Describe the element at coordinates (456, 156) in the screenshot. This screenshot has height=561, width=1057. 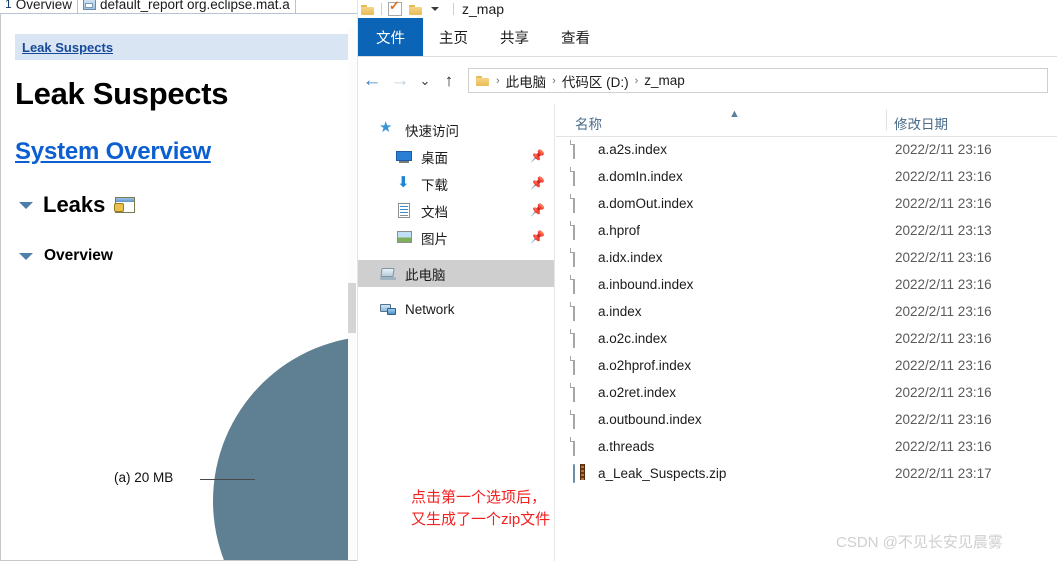
I see `nav-item-desktop: 桌面 📌` at that location.